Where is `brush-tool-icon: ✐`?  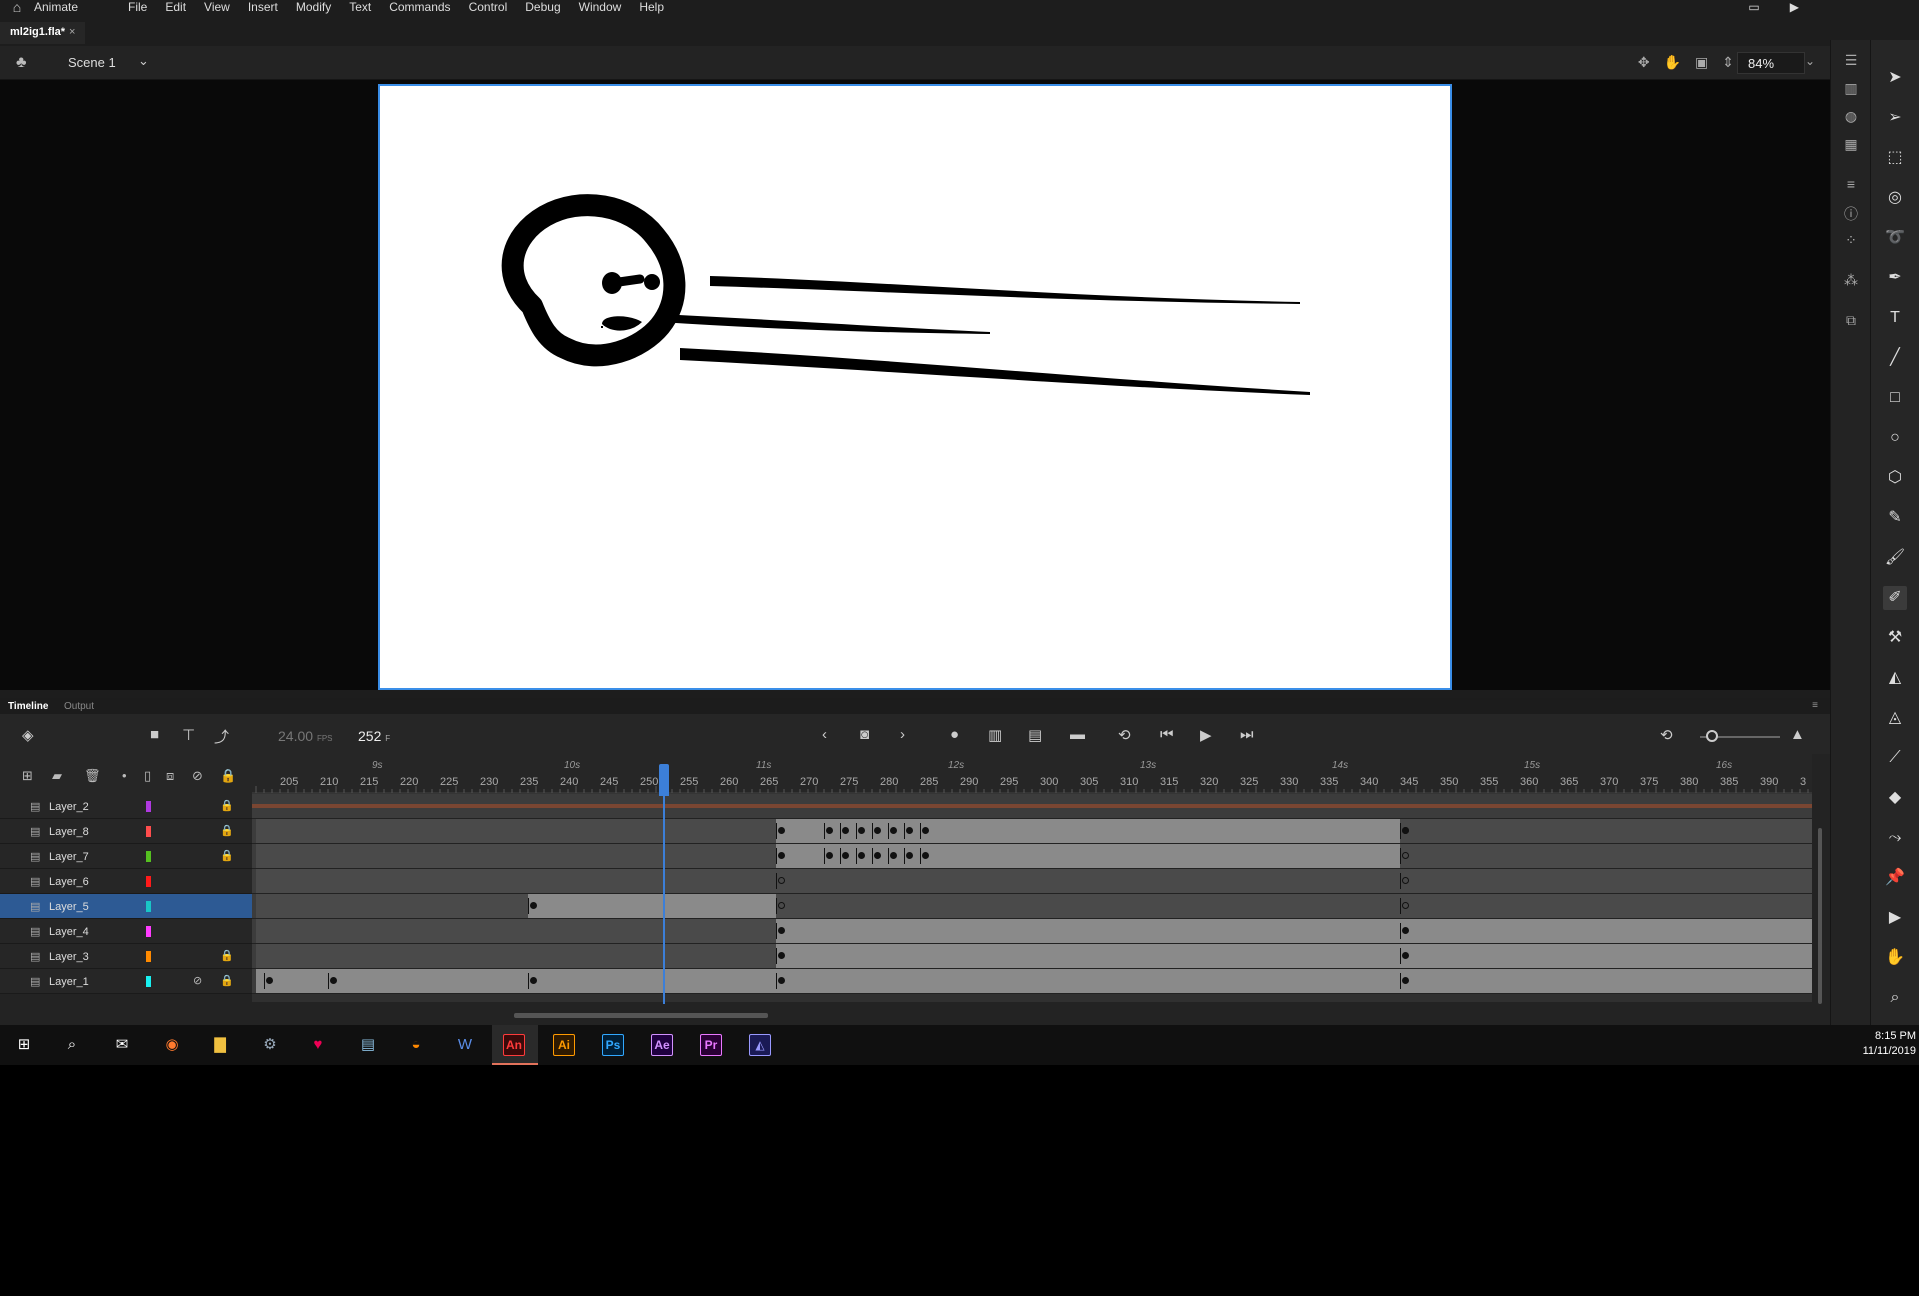 brush-tool-icon: ✐ is located at coordinates (1895, 598).